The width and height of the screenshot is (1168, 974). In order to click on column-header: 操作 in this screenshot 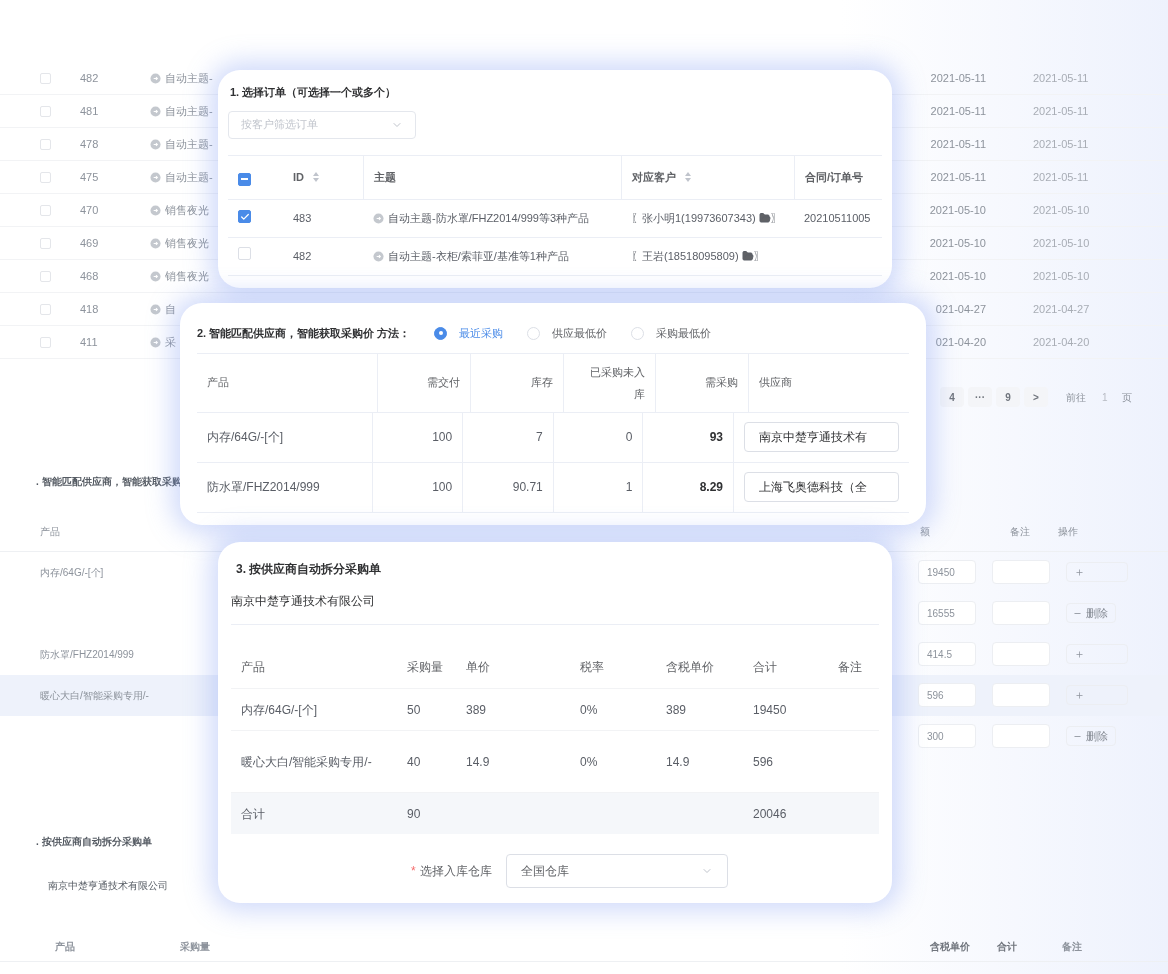, I will do `click(1068, 531)`.